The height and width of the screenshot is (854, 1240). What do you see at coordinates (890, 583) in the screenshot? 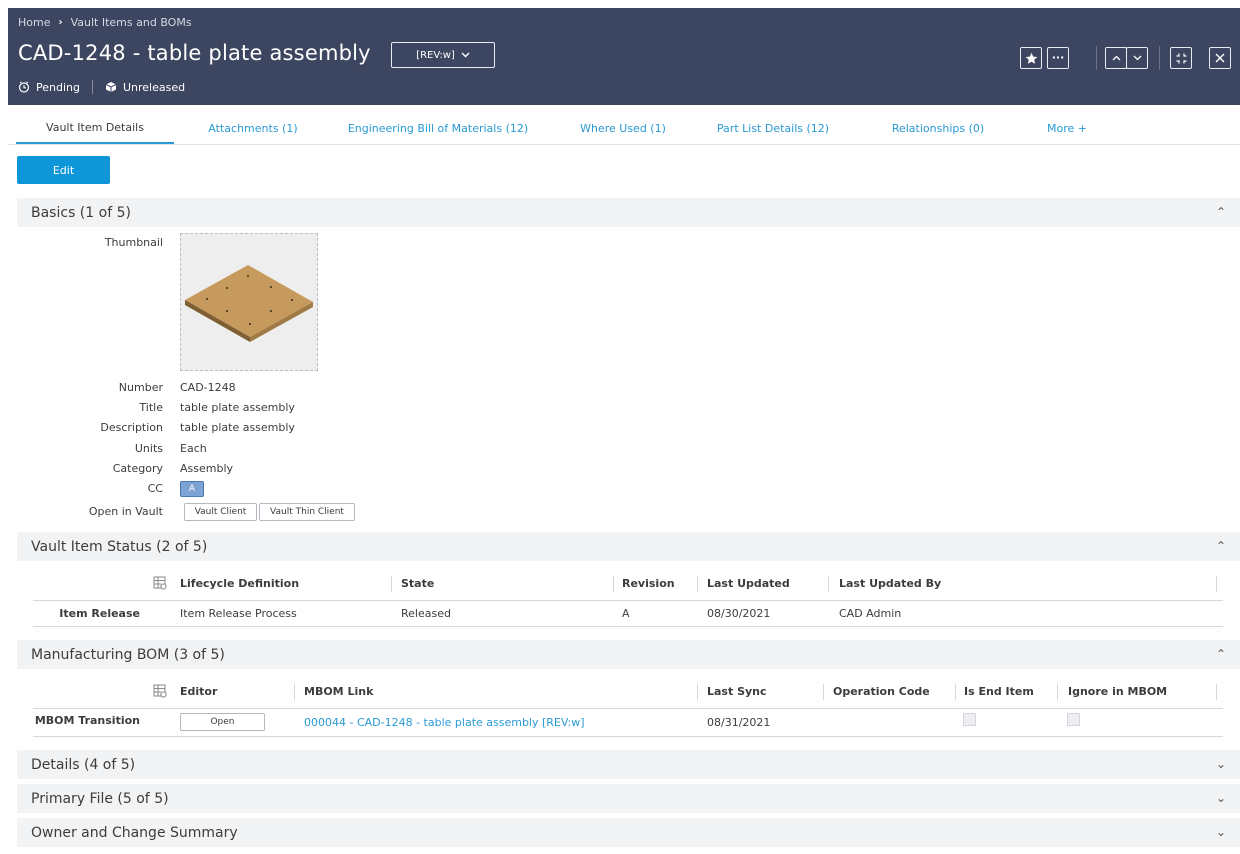
I see `column-header: Last Updated By` at bounding box center [890, 583].